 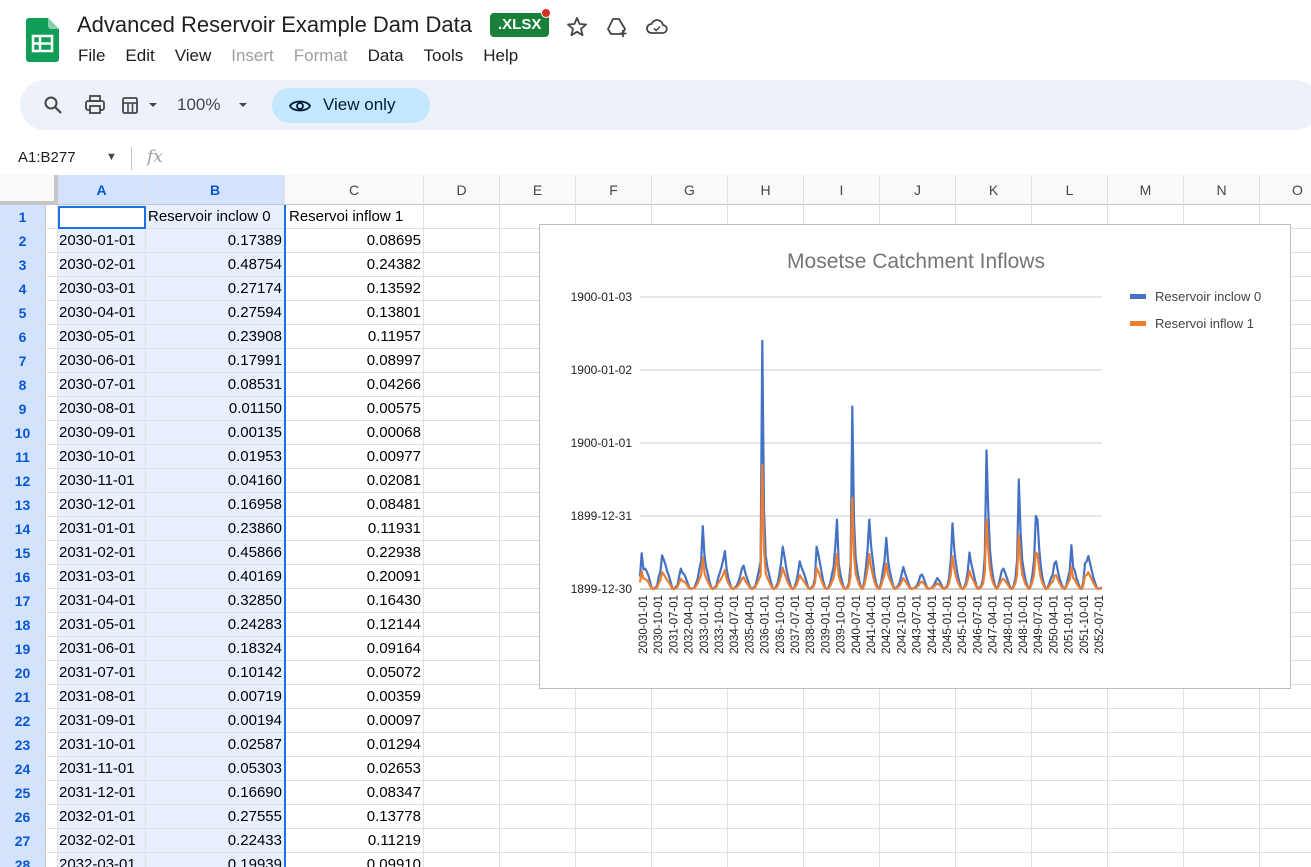 I want to click on cell-a20: 2031-07-01, so click(x=102, y=673).